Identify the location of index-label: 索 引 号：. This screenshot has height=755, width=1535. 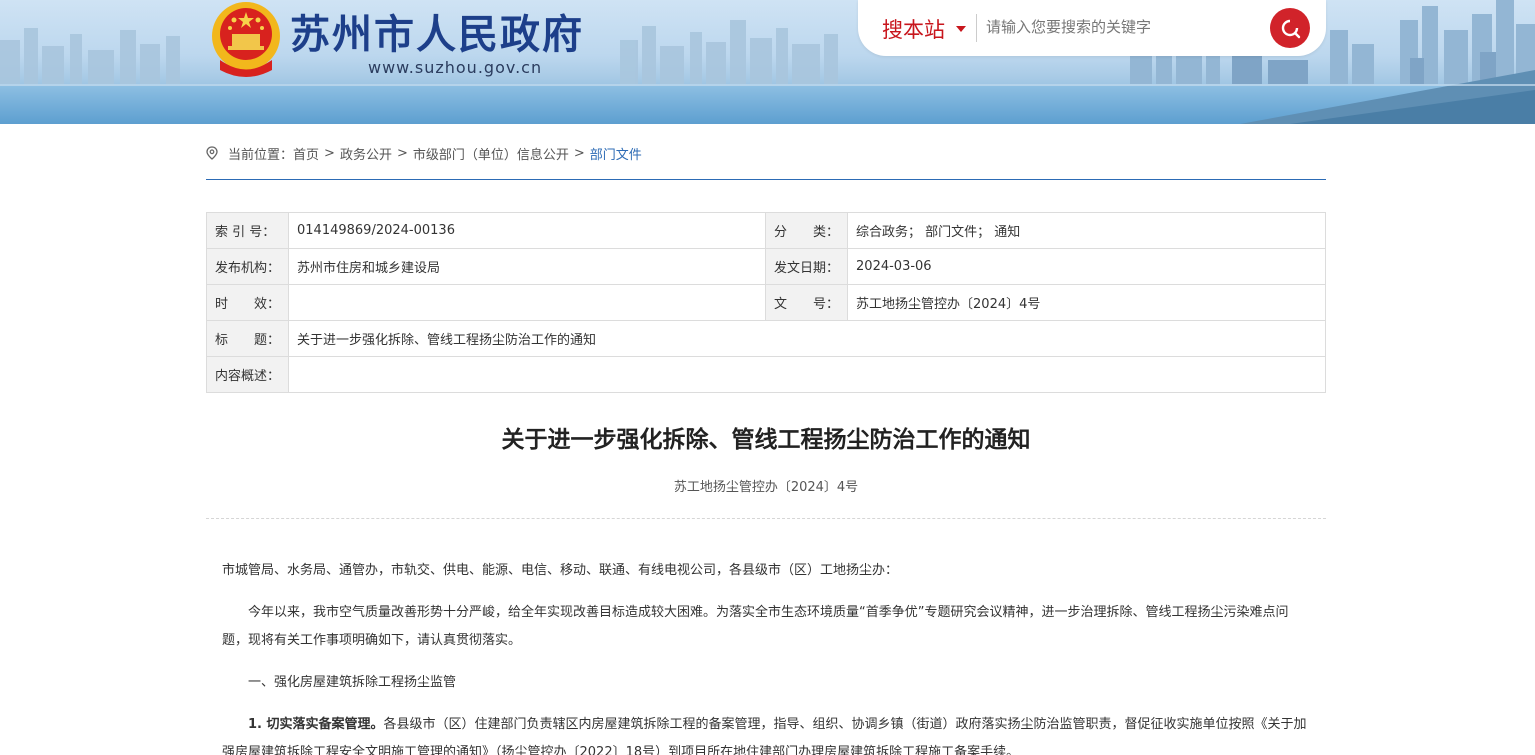
(247, 230).